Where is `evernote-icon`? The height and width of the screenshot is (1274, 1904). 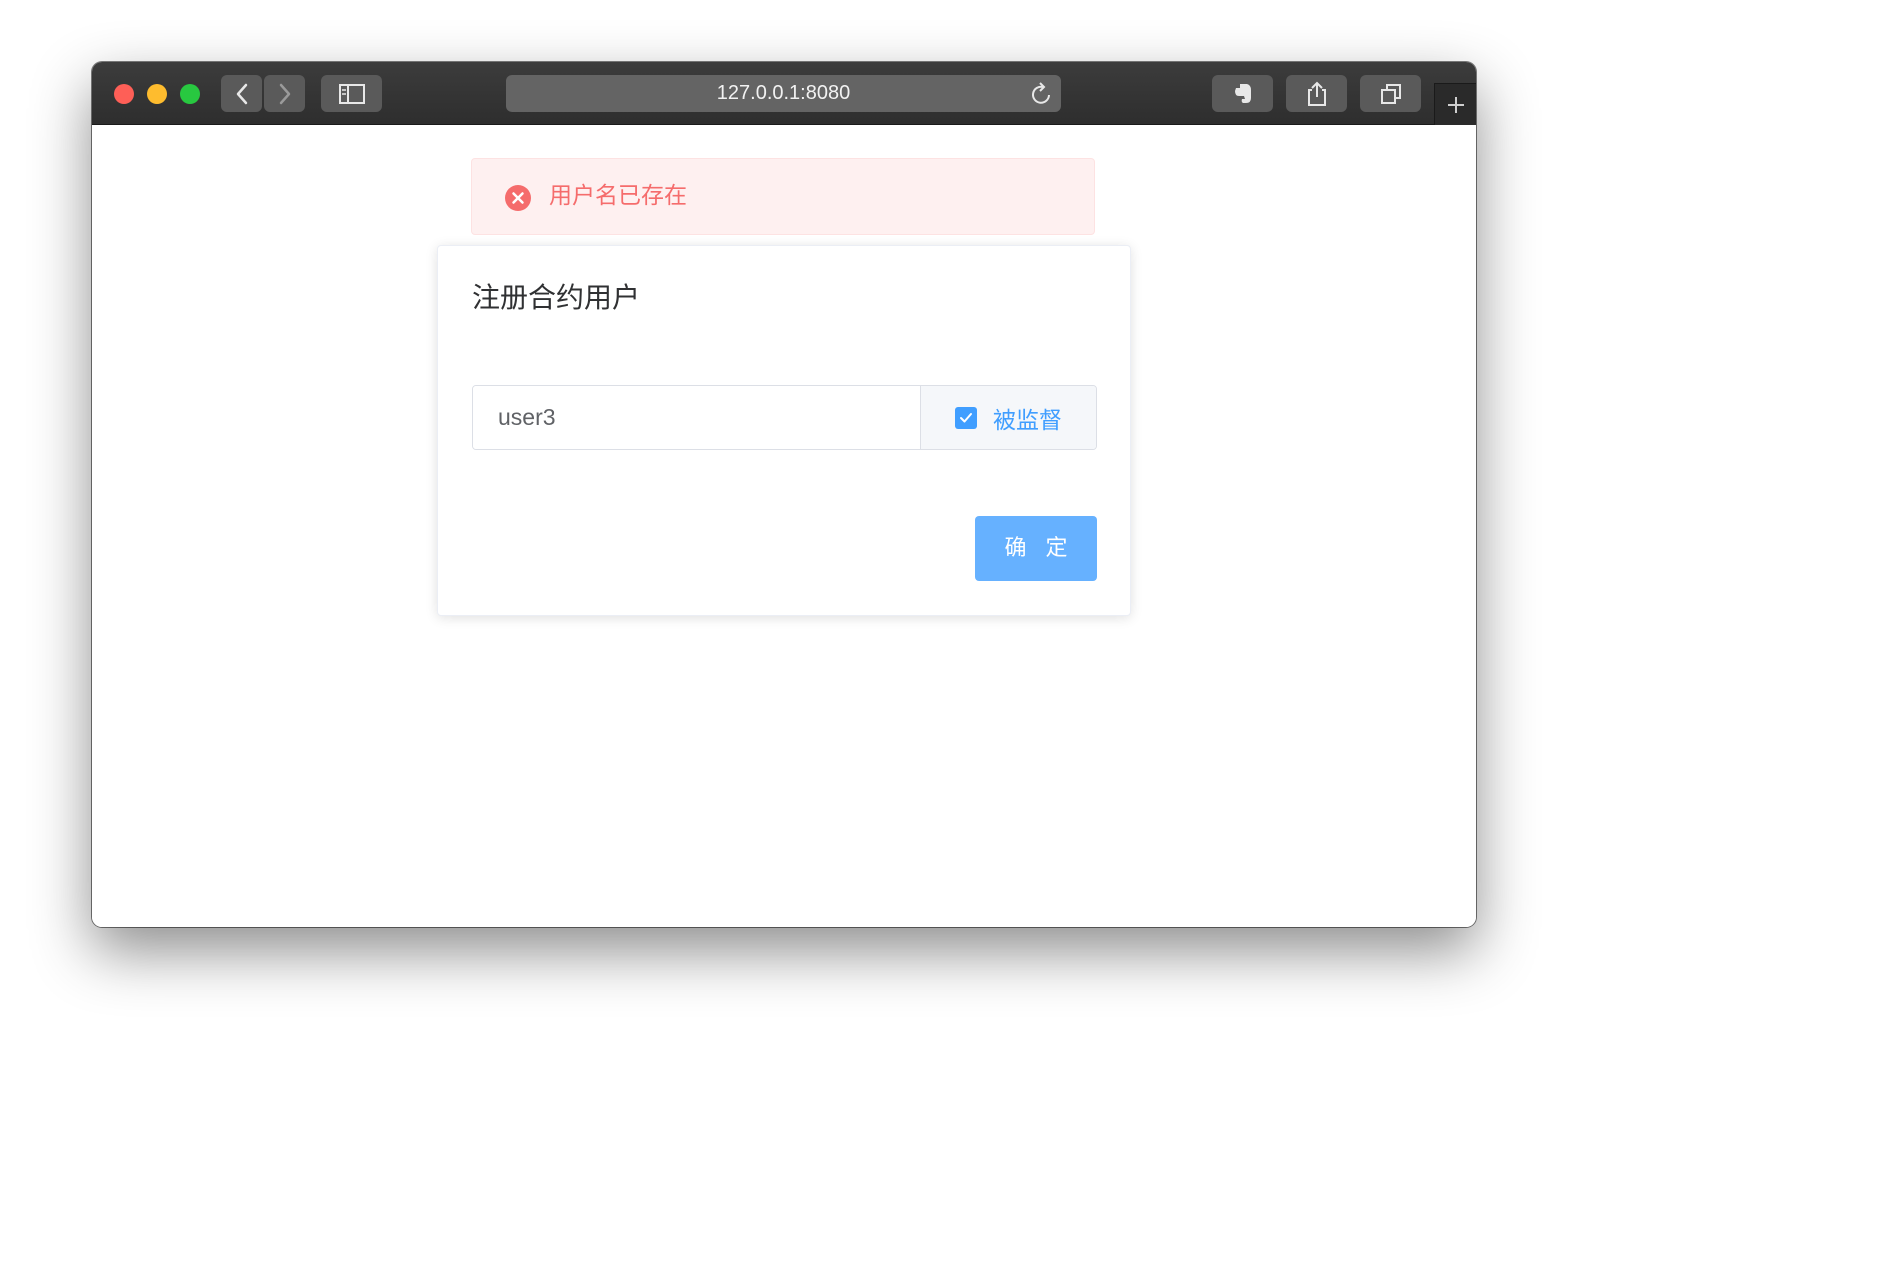
evernote-icon is located at coordinates (1242, 93).